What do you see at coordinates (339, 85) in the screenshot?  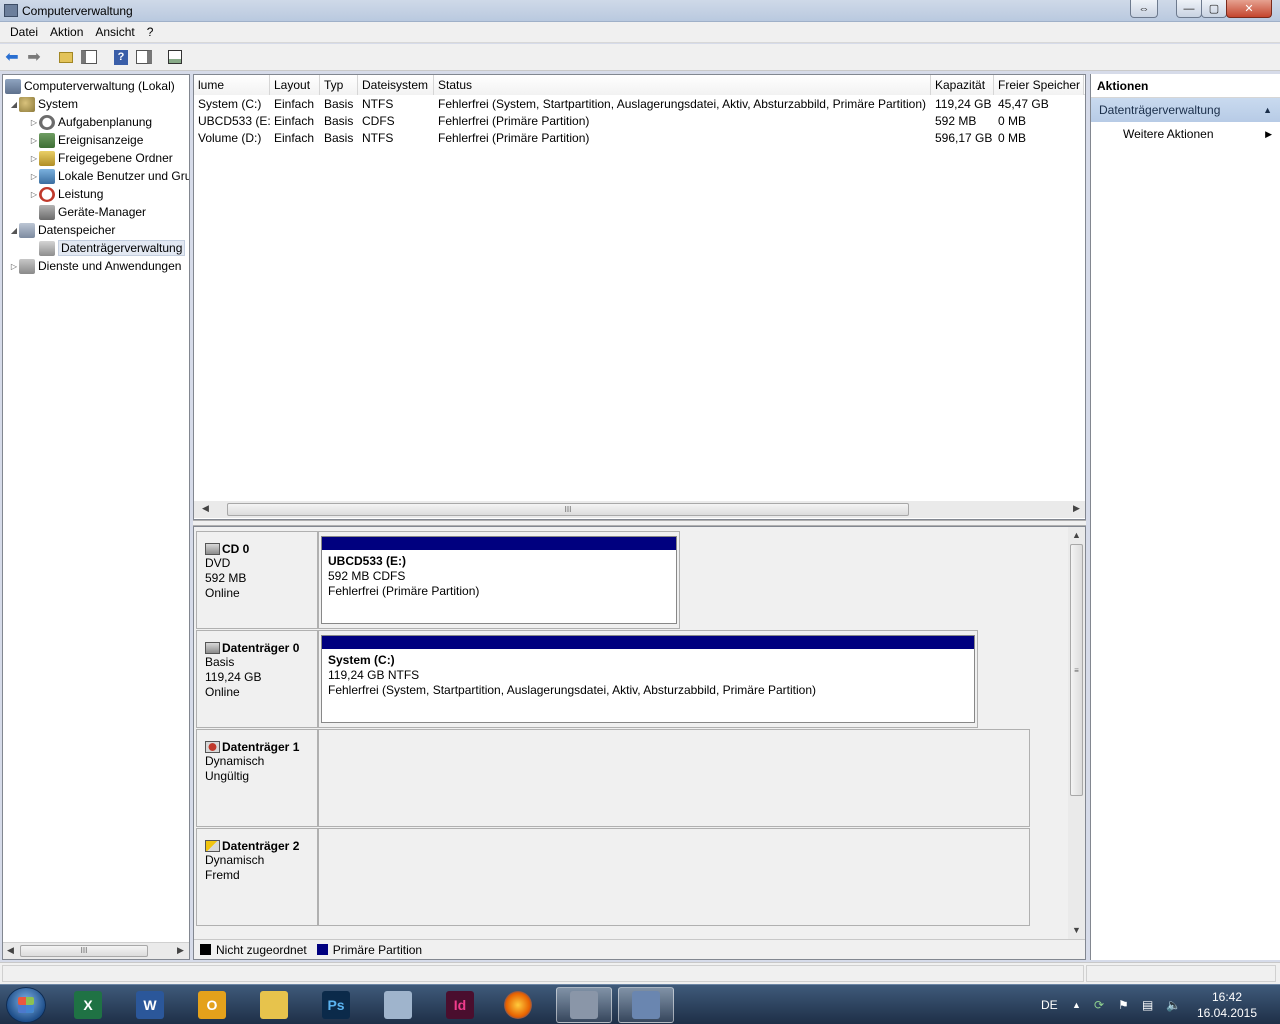 I see `column-header-typ: Typ` at bounding box center [339, 85].